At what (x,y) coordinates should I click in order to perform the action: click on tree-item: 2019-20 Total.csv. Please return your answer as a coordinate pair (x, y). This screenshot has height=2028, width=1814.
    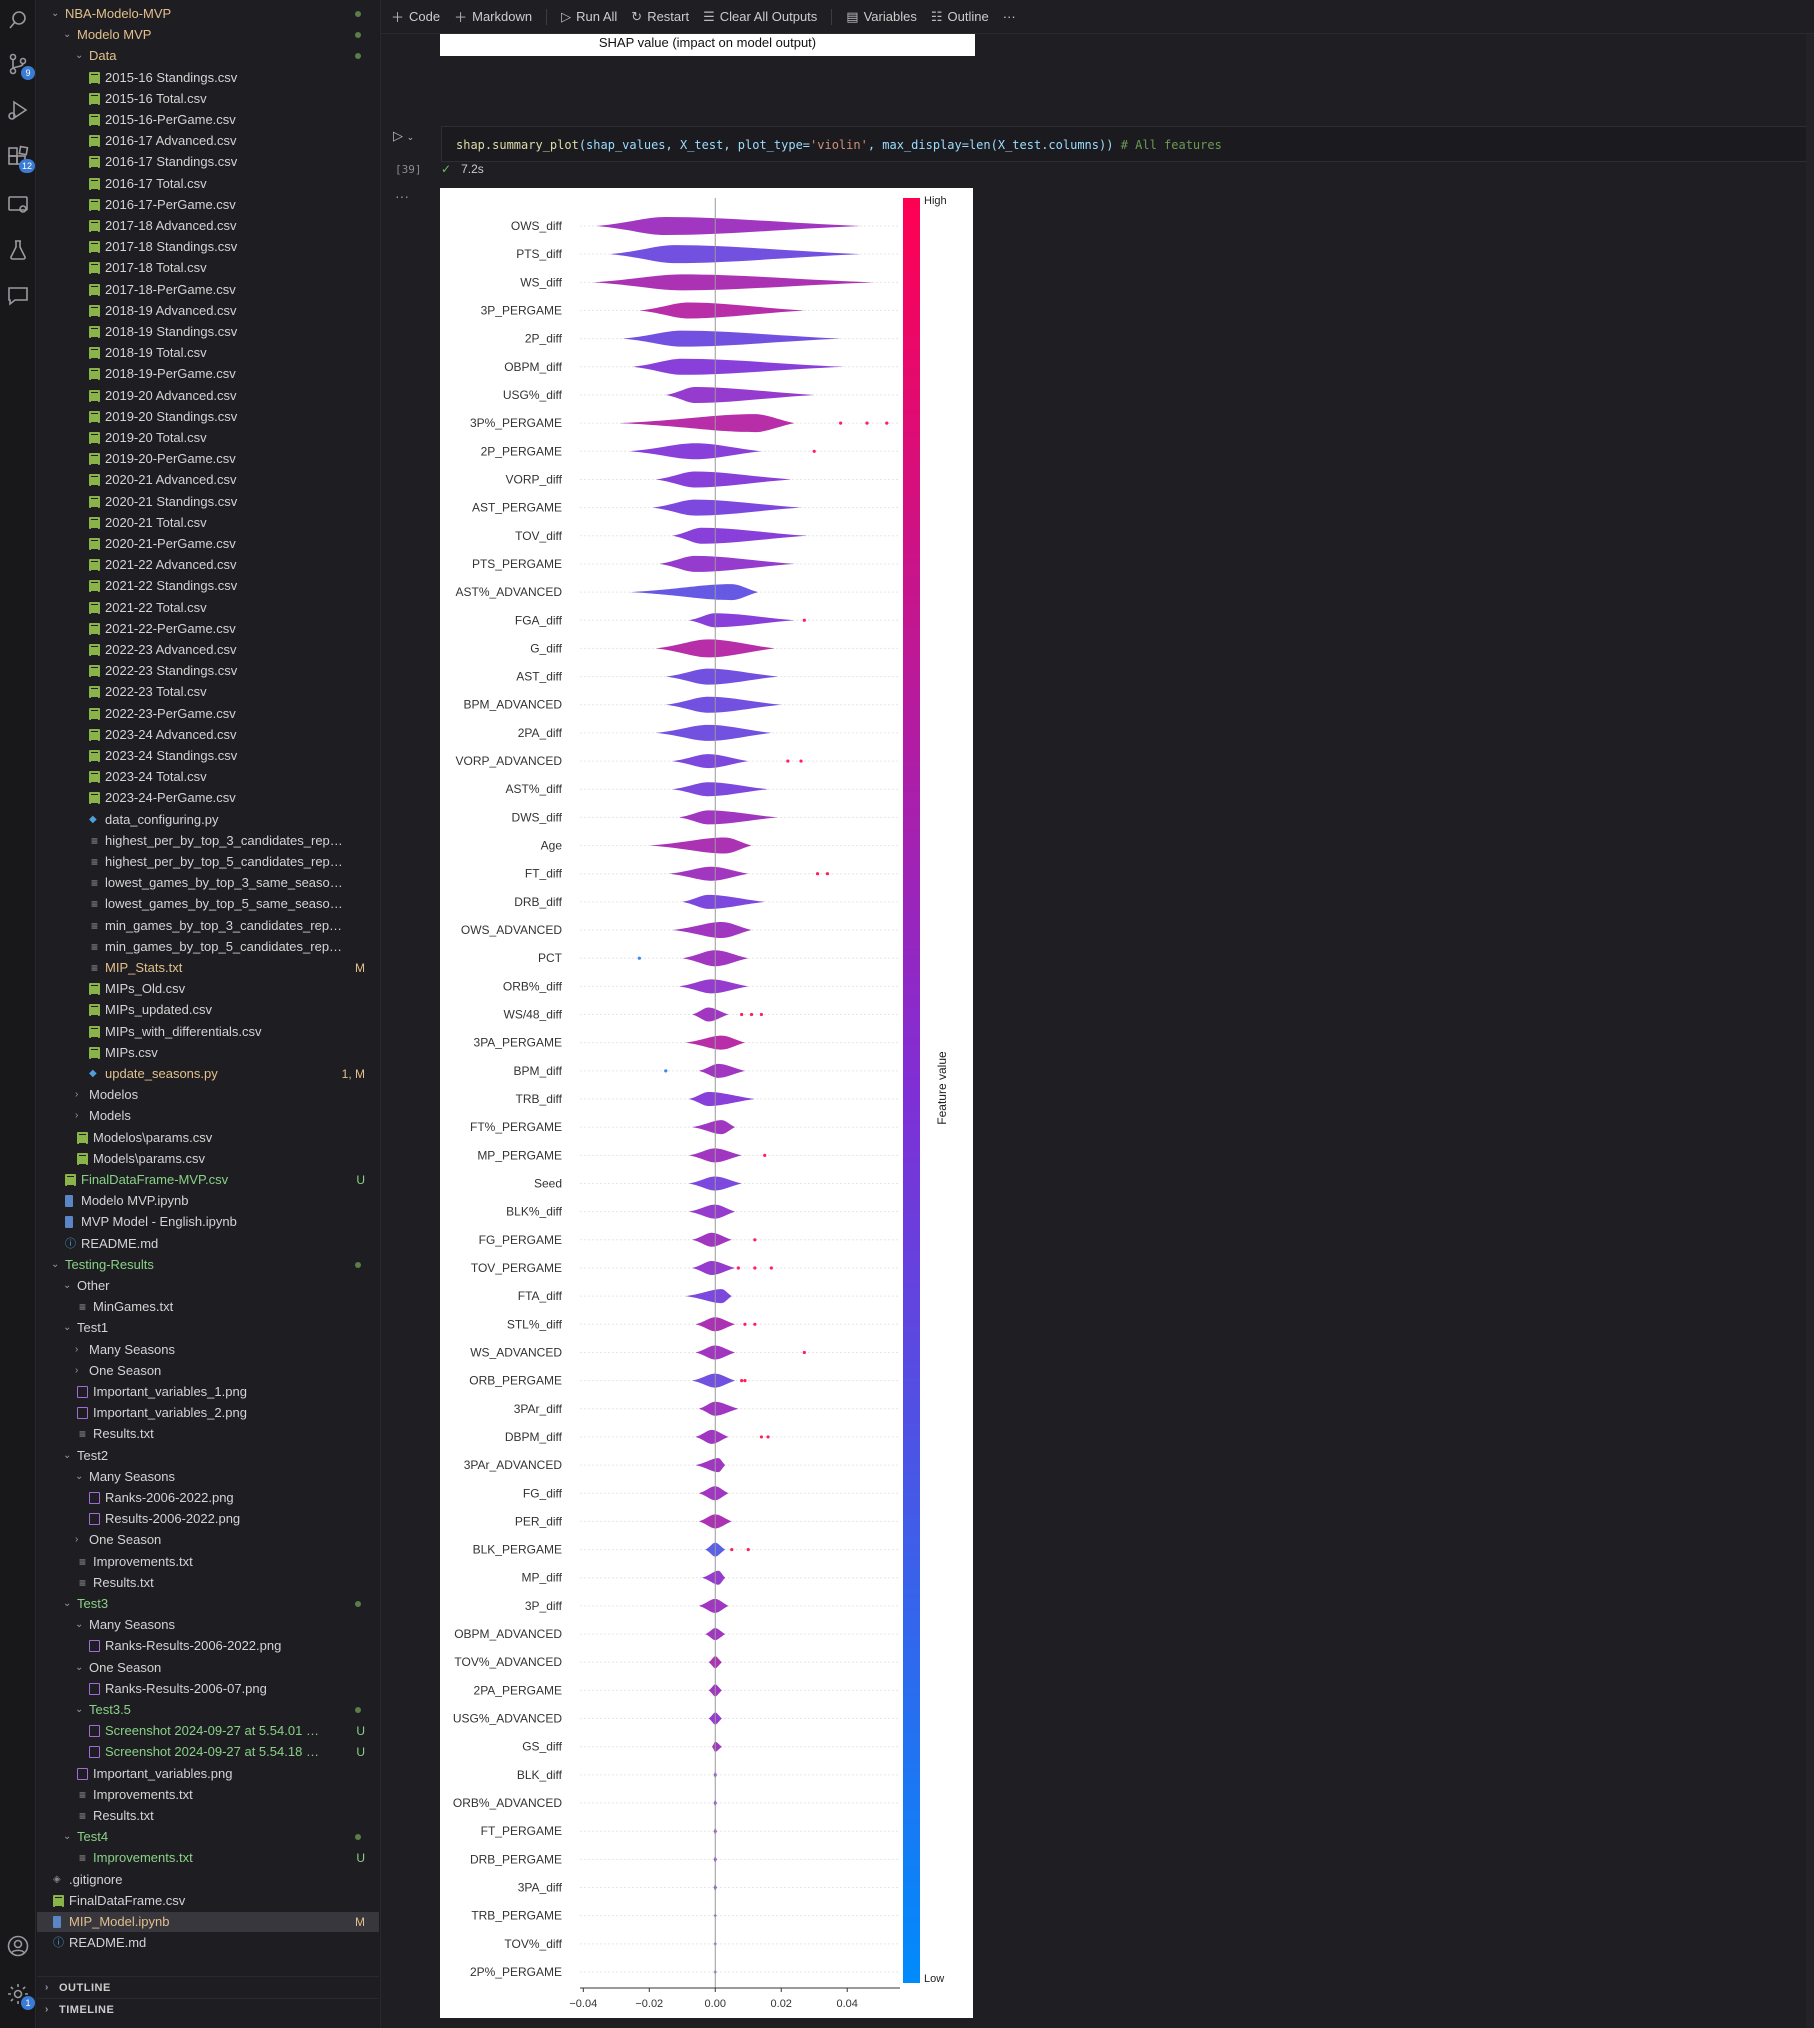
    Looking at the image, I should click on (208, 438).